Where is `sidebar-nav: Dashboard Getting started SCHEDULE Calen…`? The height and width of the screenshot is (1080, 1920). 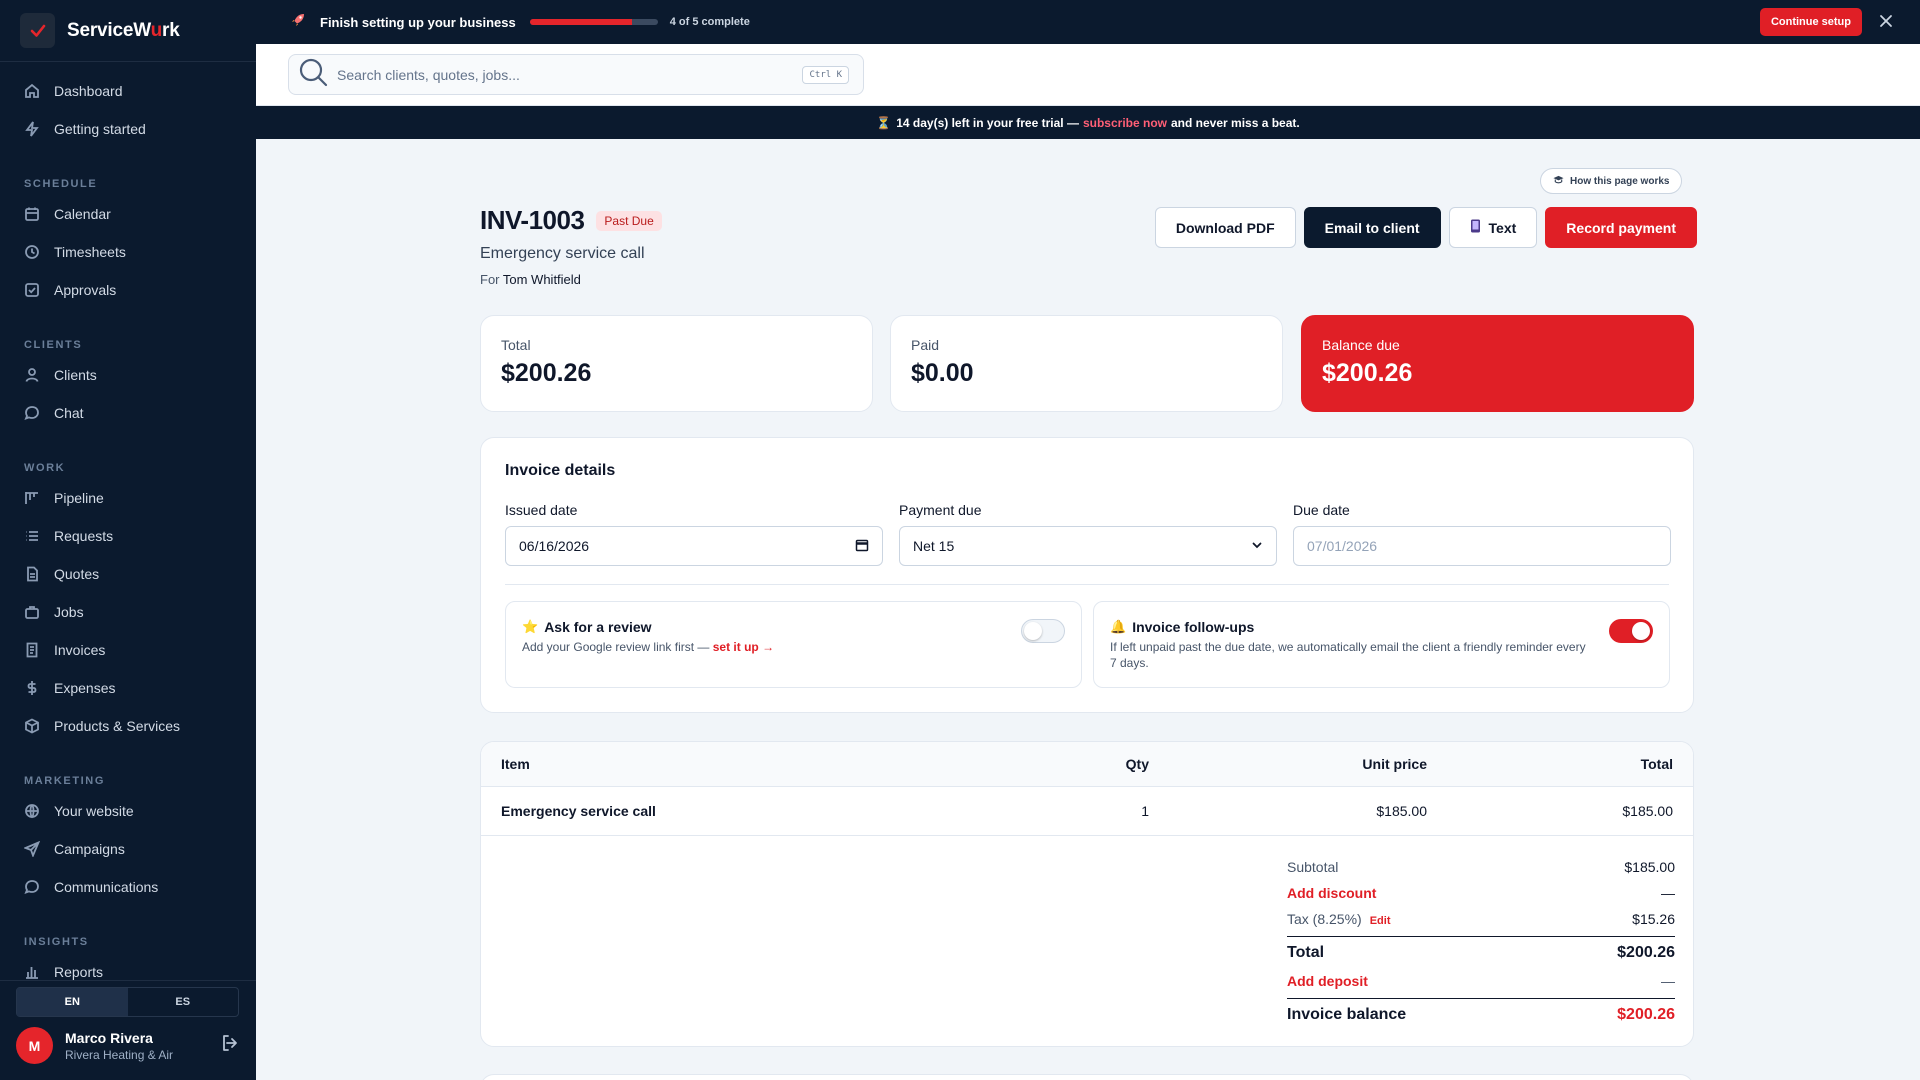 sidebar-nav: Dashboard Getting started SCHEDULE Calen… is located at coordinates (128, 526).